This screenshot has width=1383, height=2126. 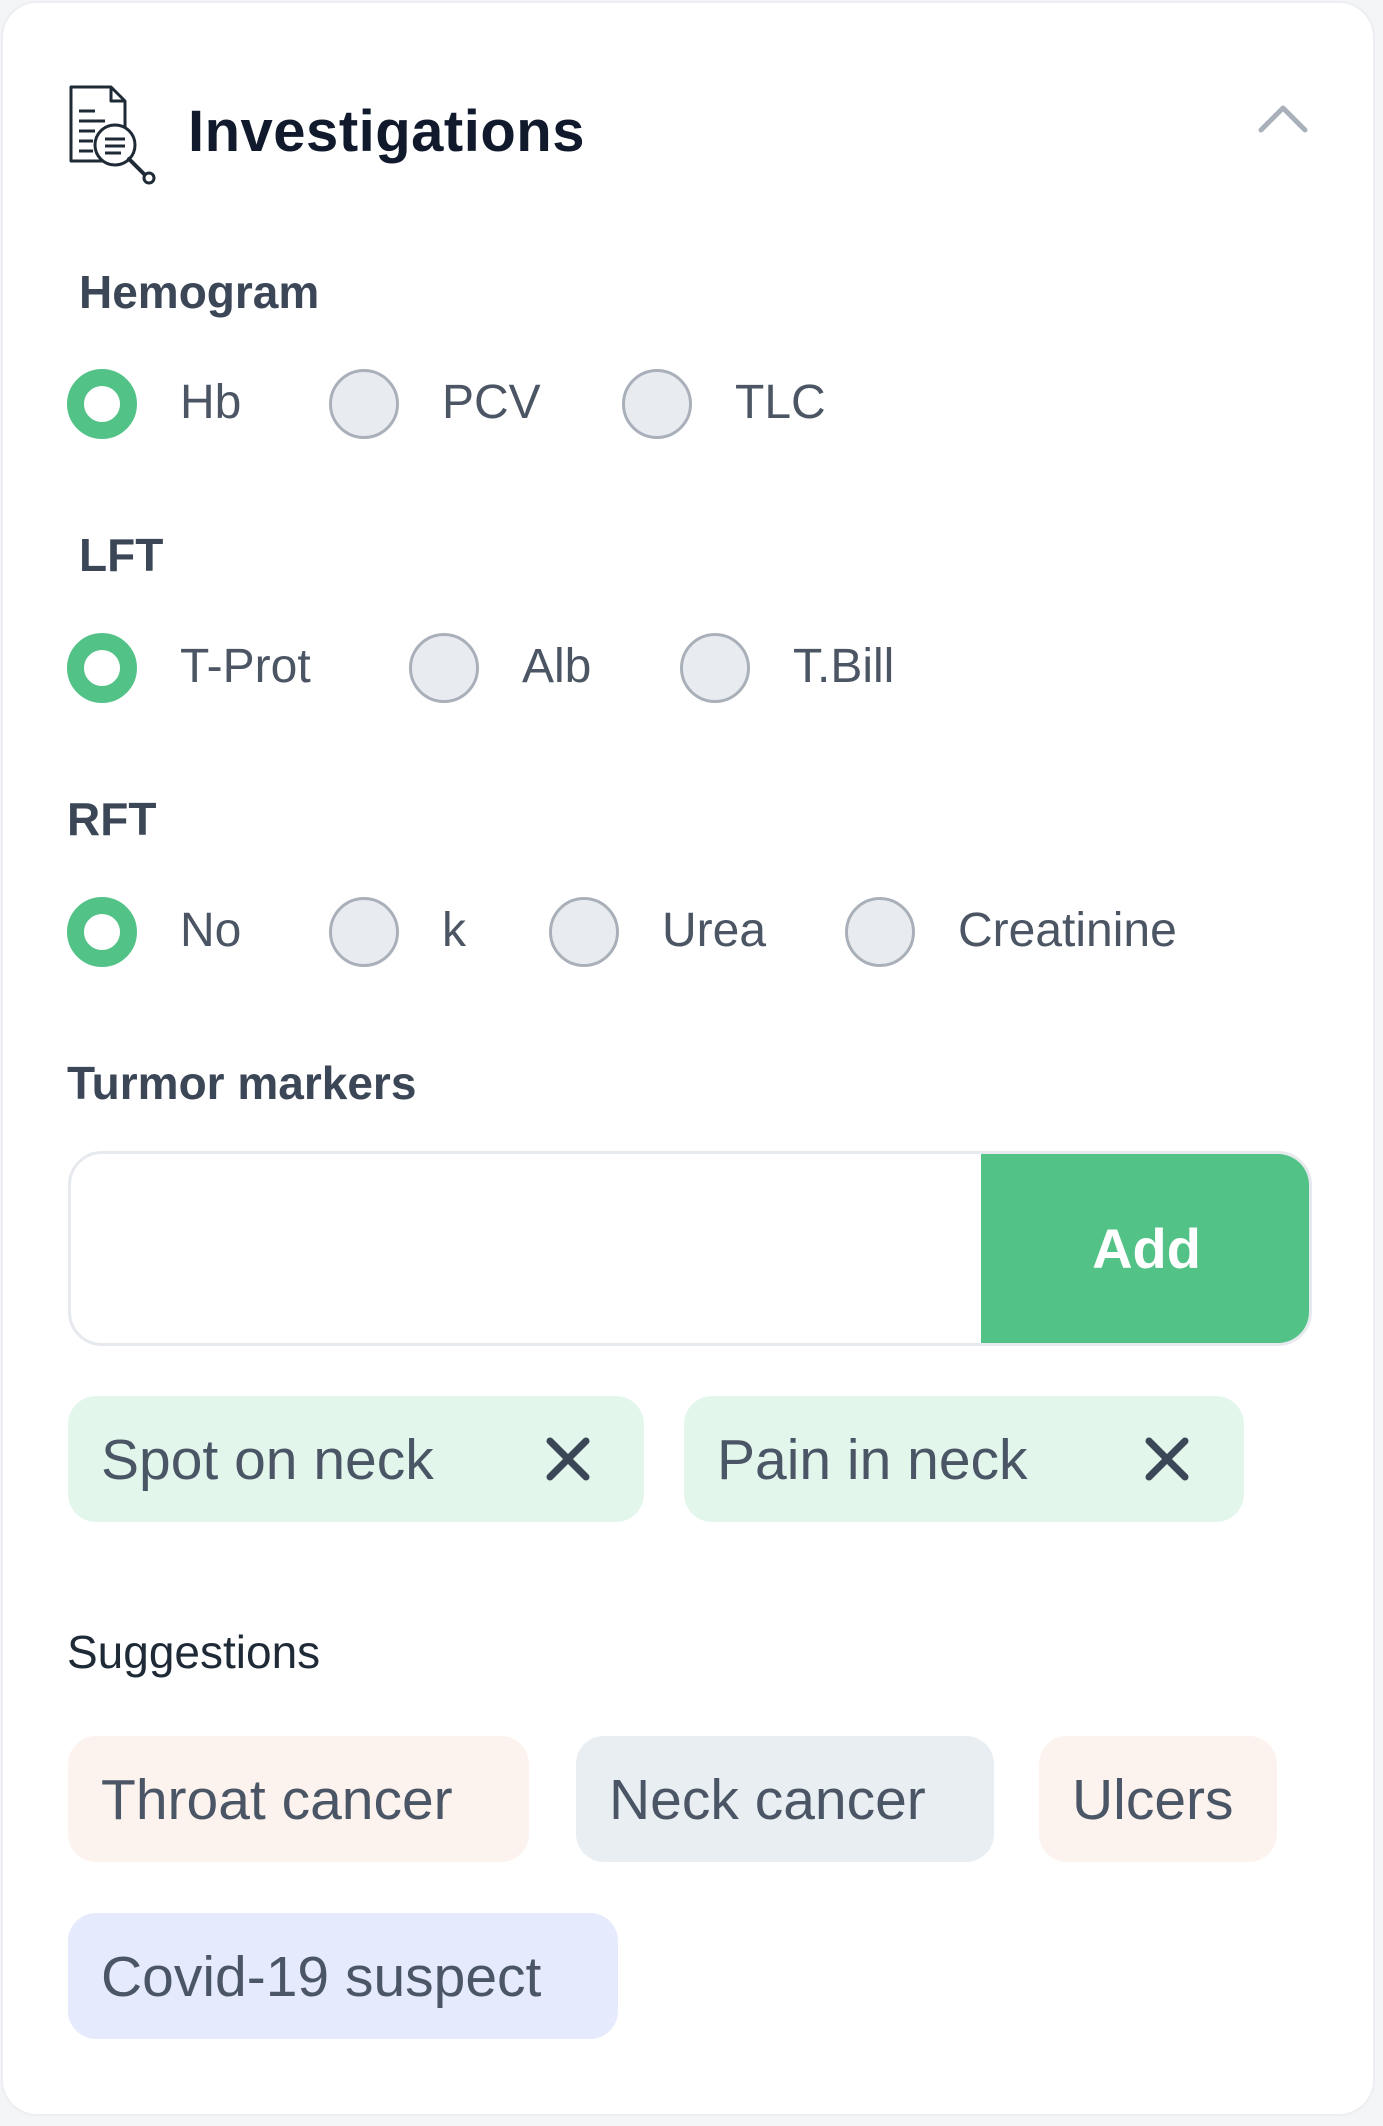 I want to click on tag-label: Pain in neck, so click(x=872, y=1460).